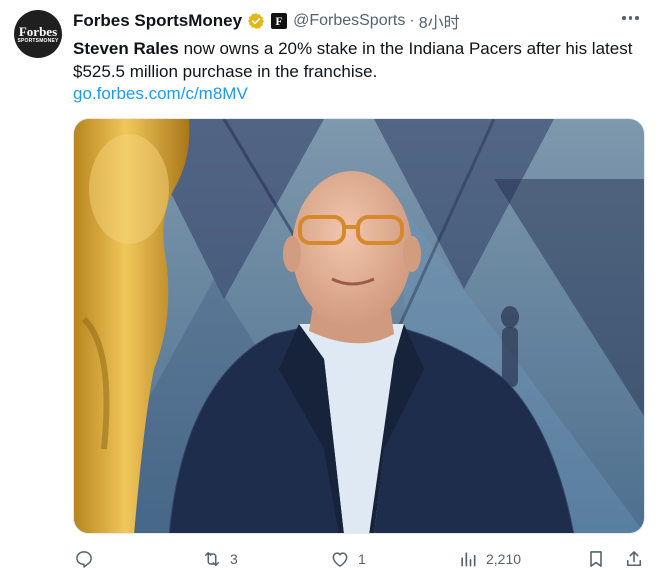 This screenshot has height=584, width=660. Describe the element at coordinates (279, 21) in the screenshot. I see `affiliate-badge: F` at that location.